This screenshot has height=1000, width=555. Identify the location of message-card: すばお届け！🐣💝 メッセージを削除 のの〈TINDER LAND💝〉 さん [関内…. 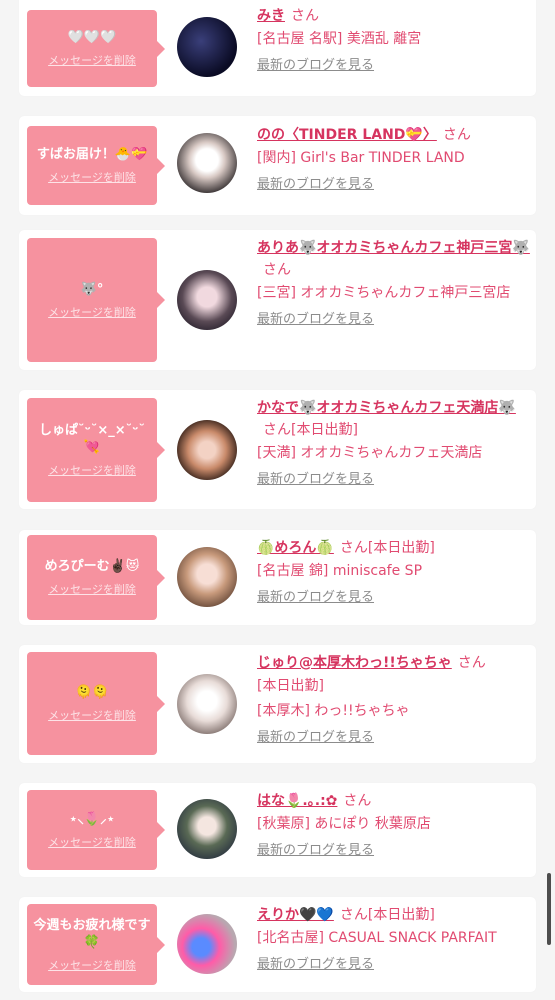
(277, 165).